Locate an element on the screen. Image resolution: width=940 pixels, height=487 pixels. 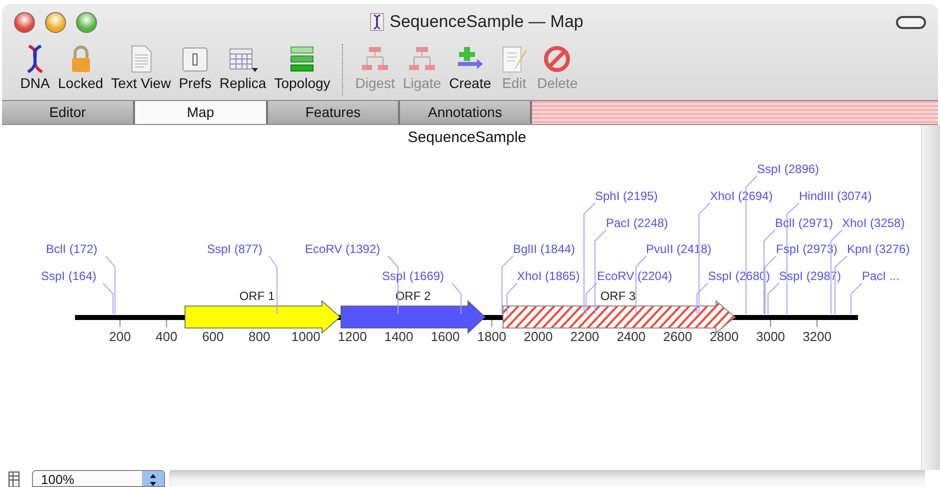
site-label: EcoRV (1392) is located at coordinates (342, 249).